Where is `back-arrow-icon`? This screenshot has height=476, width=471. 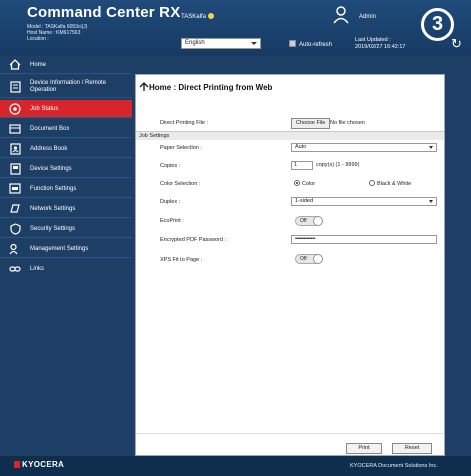
back-arrow-icon is located at coordinates (144, 87).